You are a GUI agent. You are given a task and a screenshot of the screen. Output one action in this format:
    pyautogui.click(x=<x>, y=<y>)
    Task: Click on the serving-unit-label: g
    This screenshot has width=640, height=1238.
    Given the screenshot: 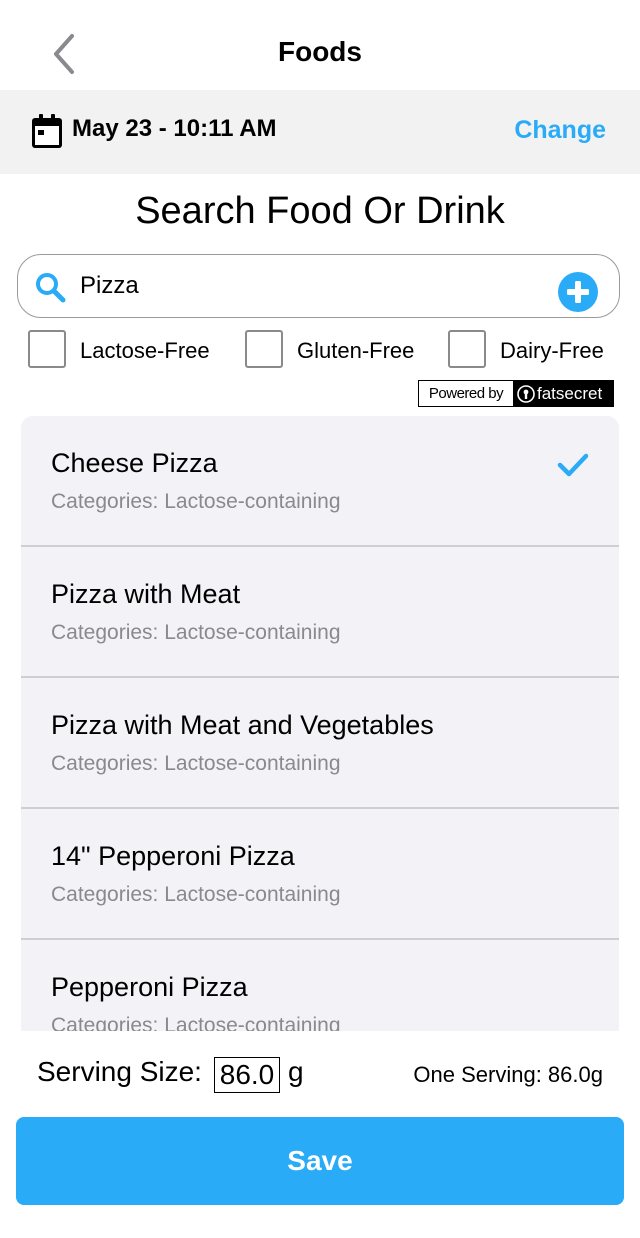 What is the action you would take?
    pyautogui.click(x=296, y=1071)
    